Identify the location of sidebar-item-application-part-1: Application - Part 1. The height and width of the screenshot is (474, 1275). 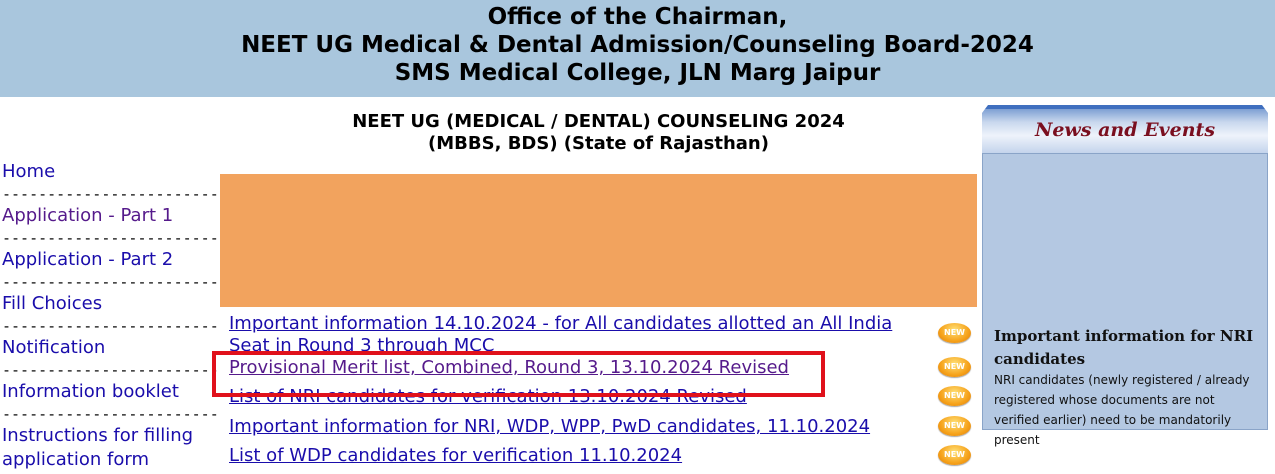
(106, 216).